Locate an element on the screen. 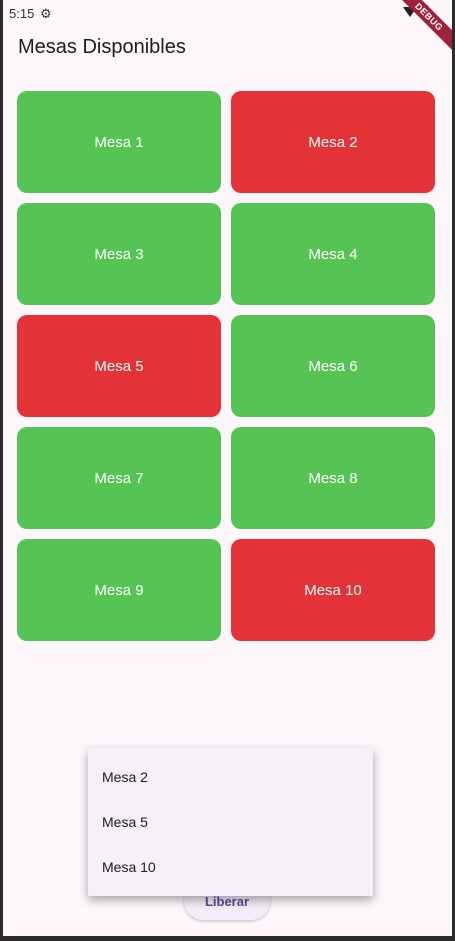  table-tile: Mesa 1 is located at coordinates (119, 142).